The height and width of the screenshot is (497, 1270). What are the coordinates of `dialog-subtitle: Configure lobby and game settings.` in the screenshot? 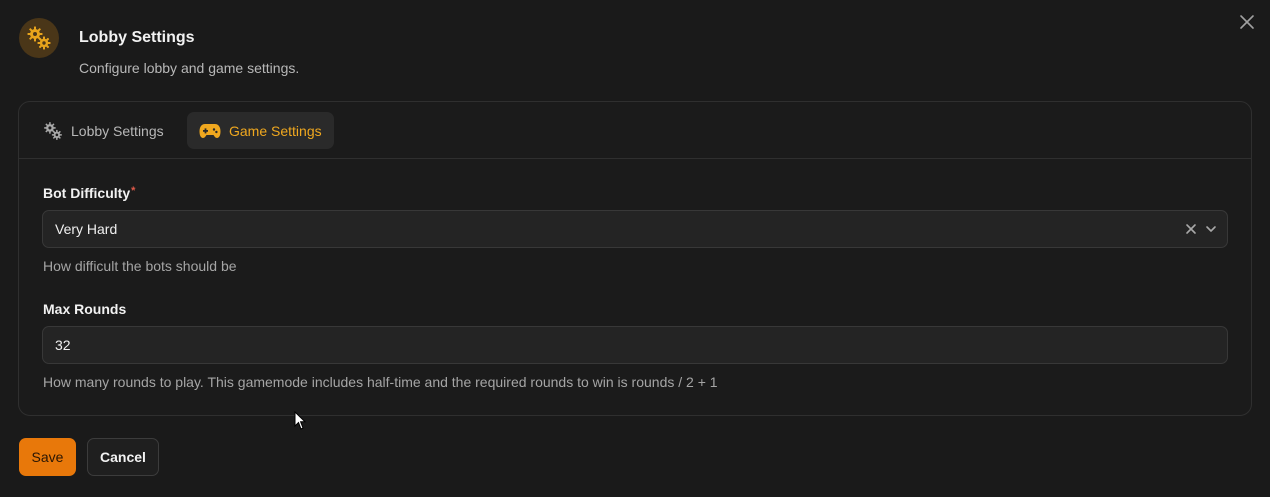 It's located at (189, 68).